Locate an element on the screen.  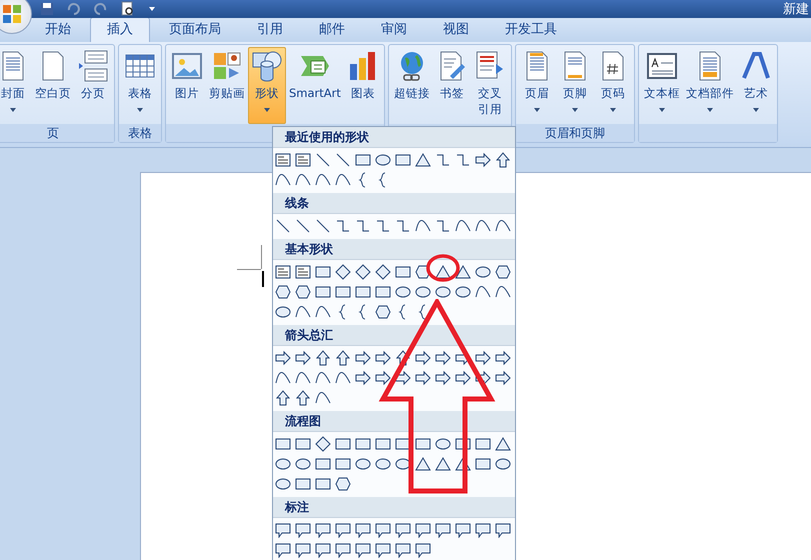
ribbon-tab: 视图 is located at coordinates (456, 29).